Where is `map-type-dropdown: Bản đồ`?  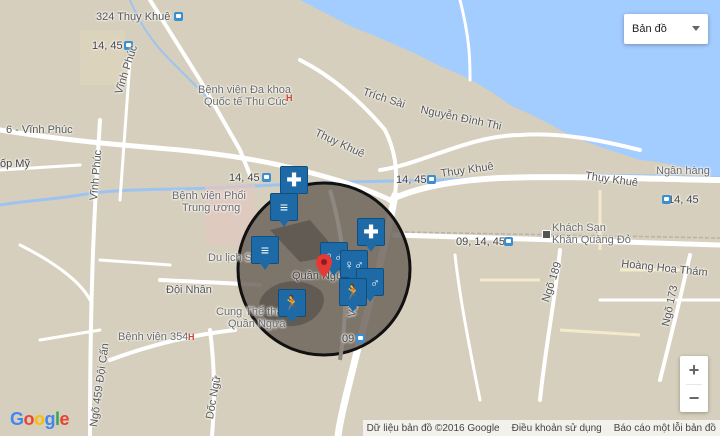 map-type-dropdown: Bản đồ is located at coordinates (666, 29).